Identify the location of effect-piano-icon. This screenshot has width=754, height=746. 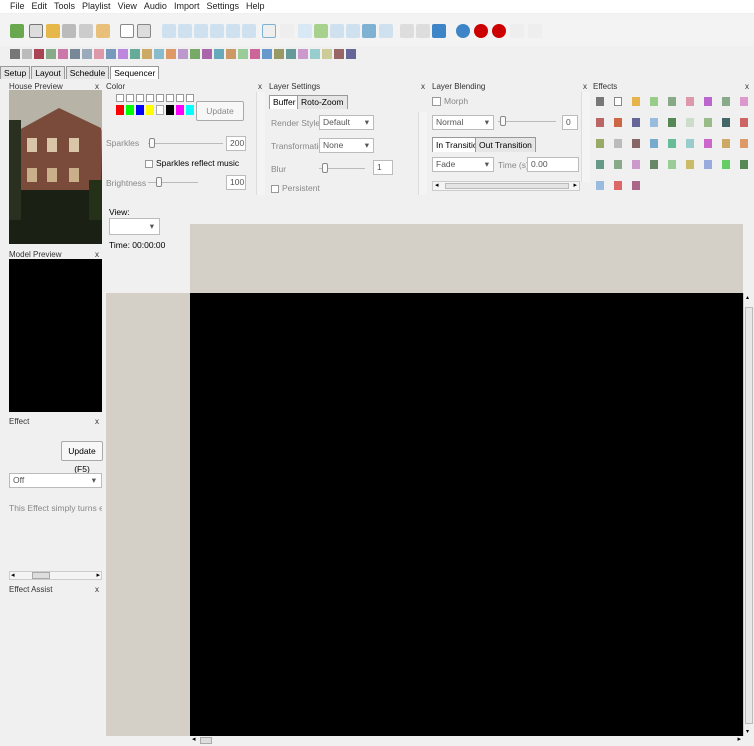
(690, 143).